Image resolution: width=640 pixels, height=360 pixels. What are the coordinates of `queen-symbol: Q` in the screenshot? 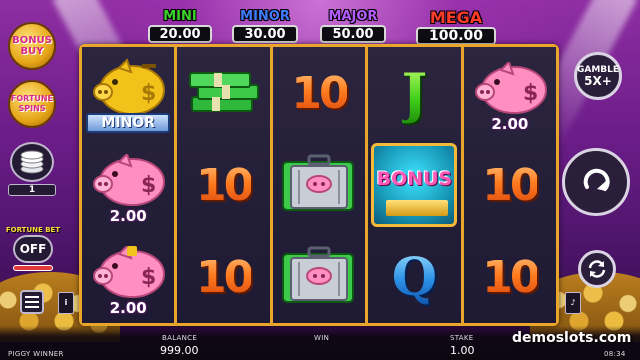 It's located at (414, 277).